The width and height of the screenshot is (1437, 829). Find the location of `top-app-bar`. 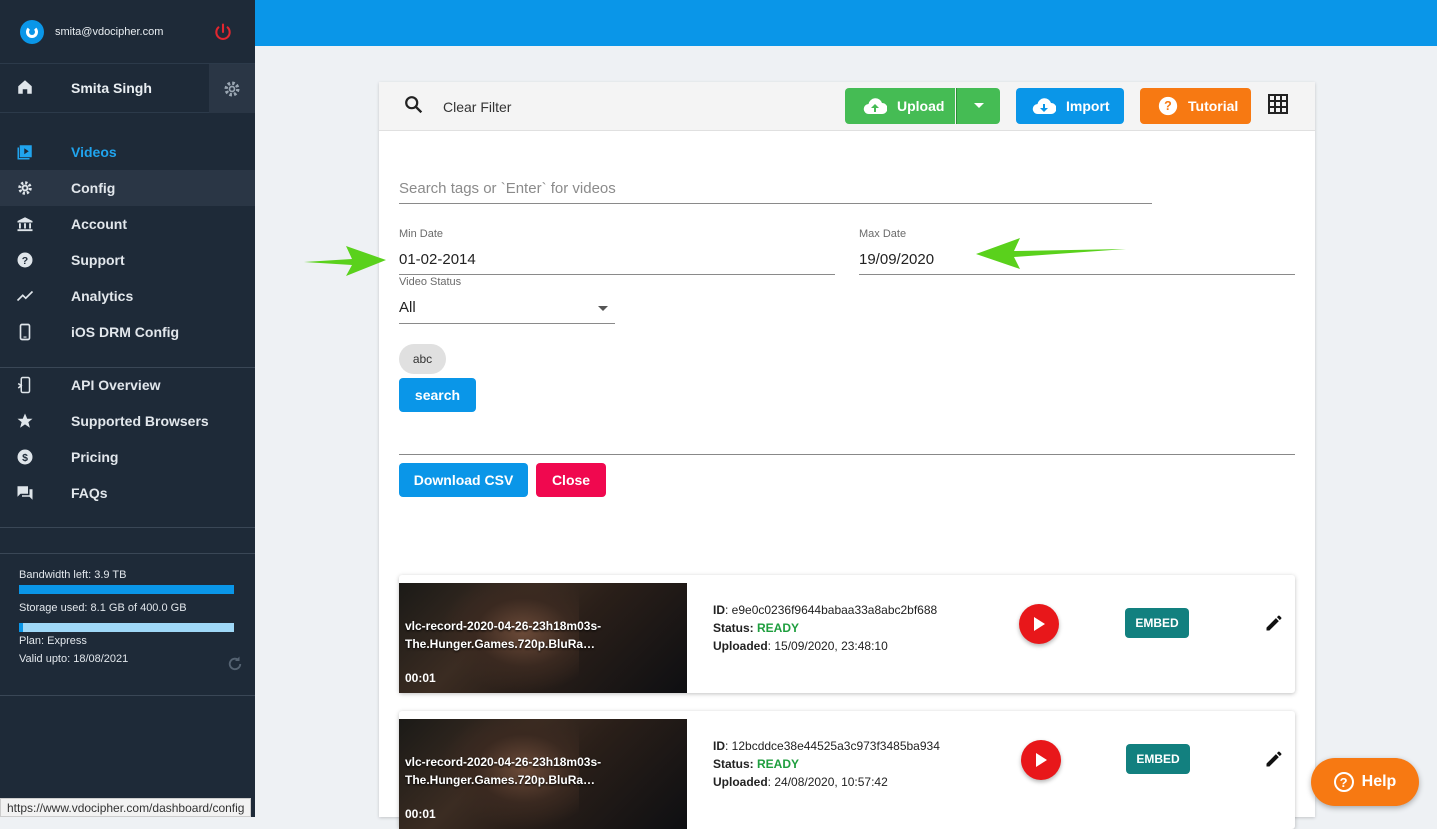

top-app-bar is located at coordinates (846, 23).